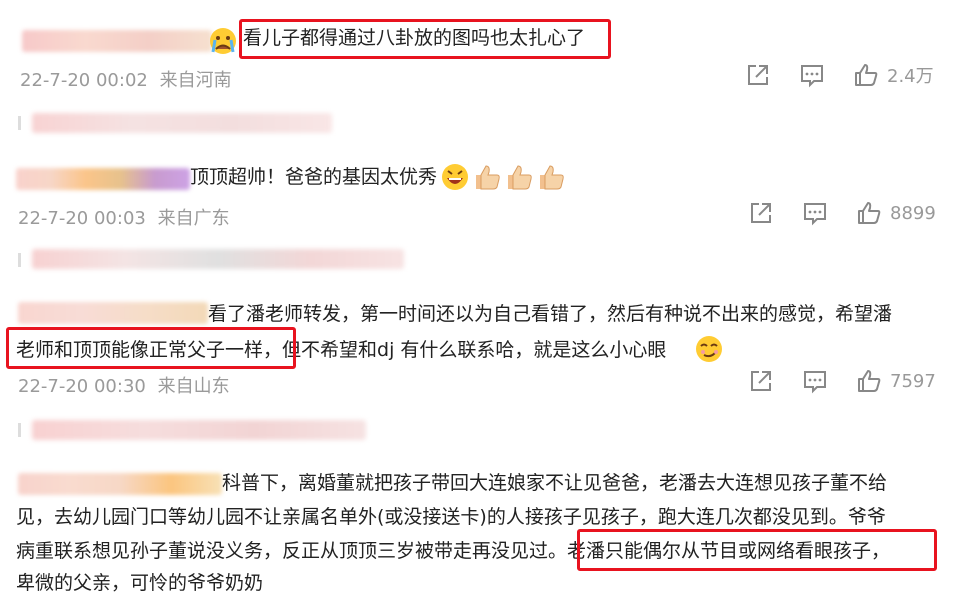  What do you see at coordinates (842, 381) in the screenshot?
I see `comment-actions: 7597` at bounding box center [842, 381].